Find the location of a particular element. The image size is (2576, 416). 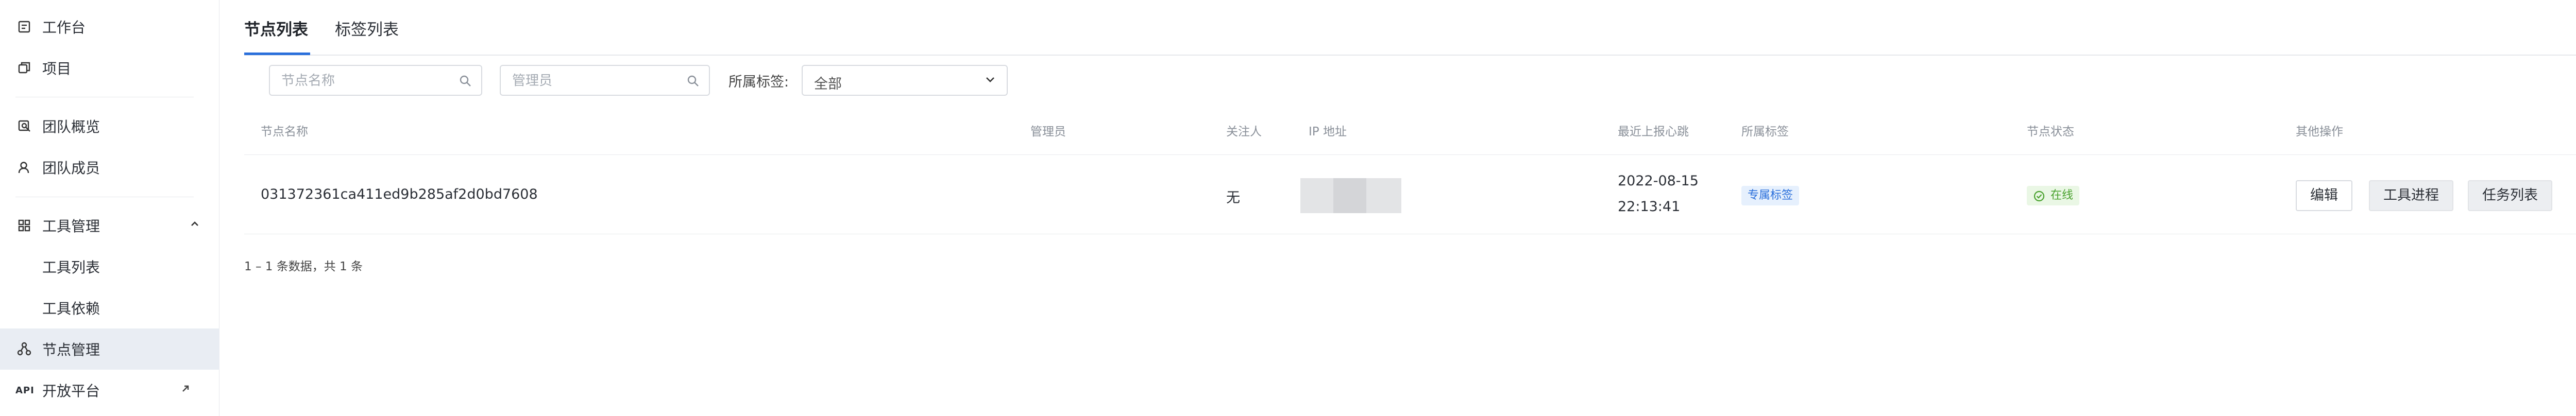

sidebar-item-dashboard: 工作台 is located at coordinates (109, 26).